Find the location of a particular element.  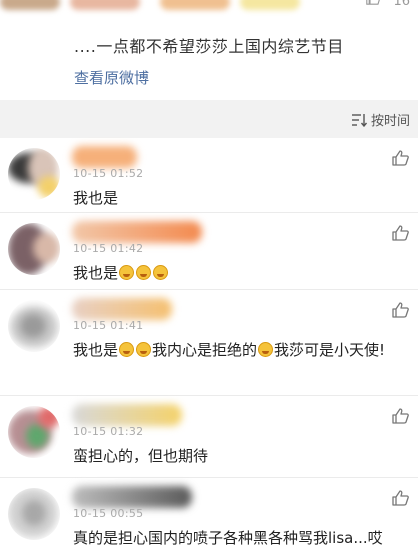

comment-text: 真的是担心国内的喷子各种黑各种骂我lisa...哎 is located at coordinates (228, 538).